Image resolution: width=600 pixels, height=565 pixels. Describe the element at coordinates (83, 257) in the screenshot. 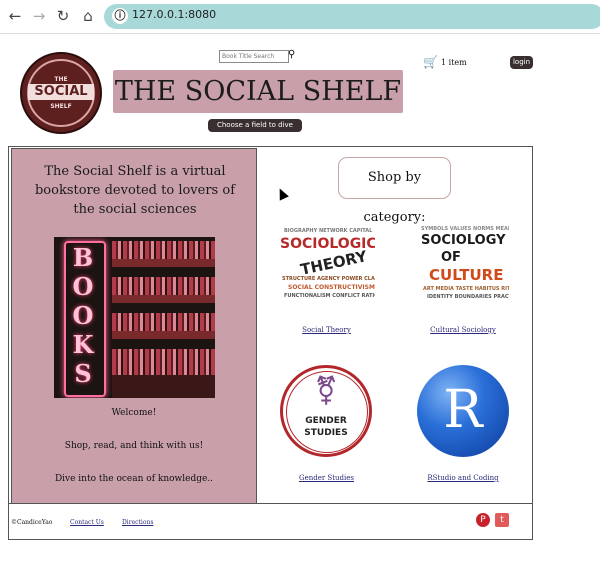

I see `neon-letter: B` at that location.